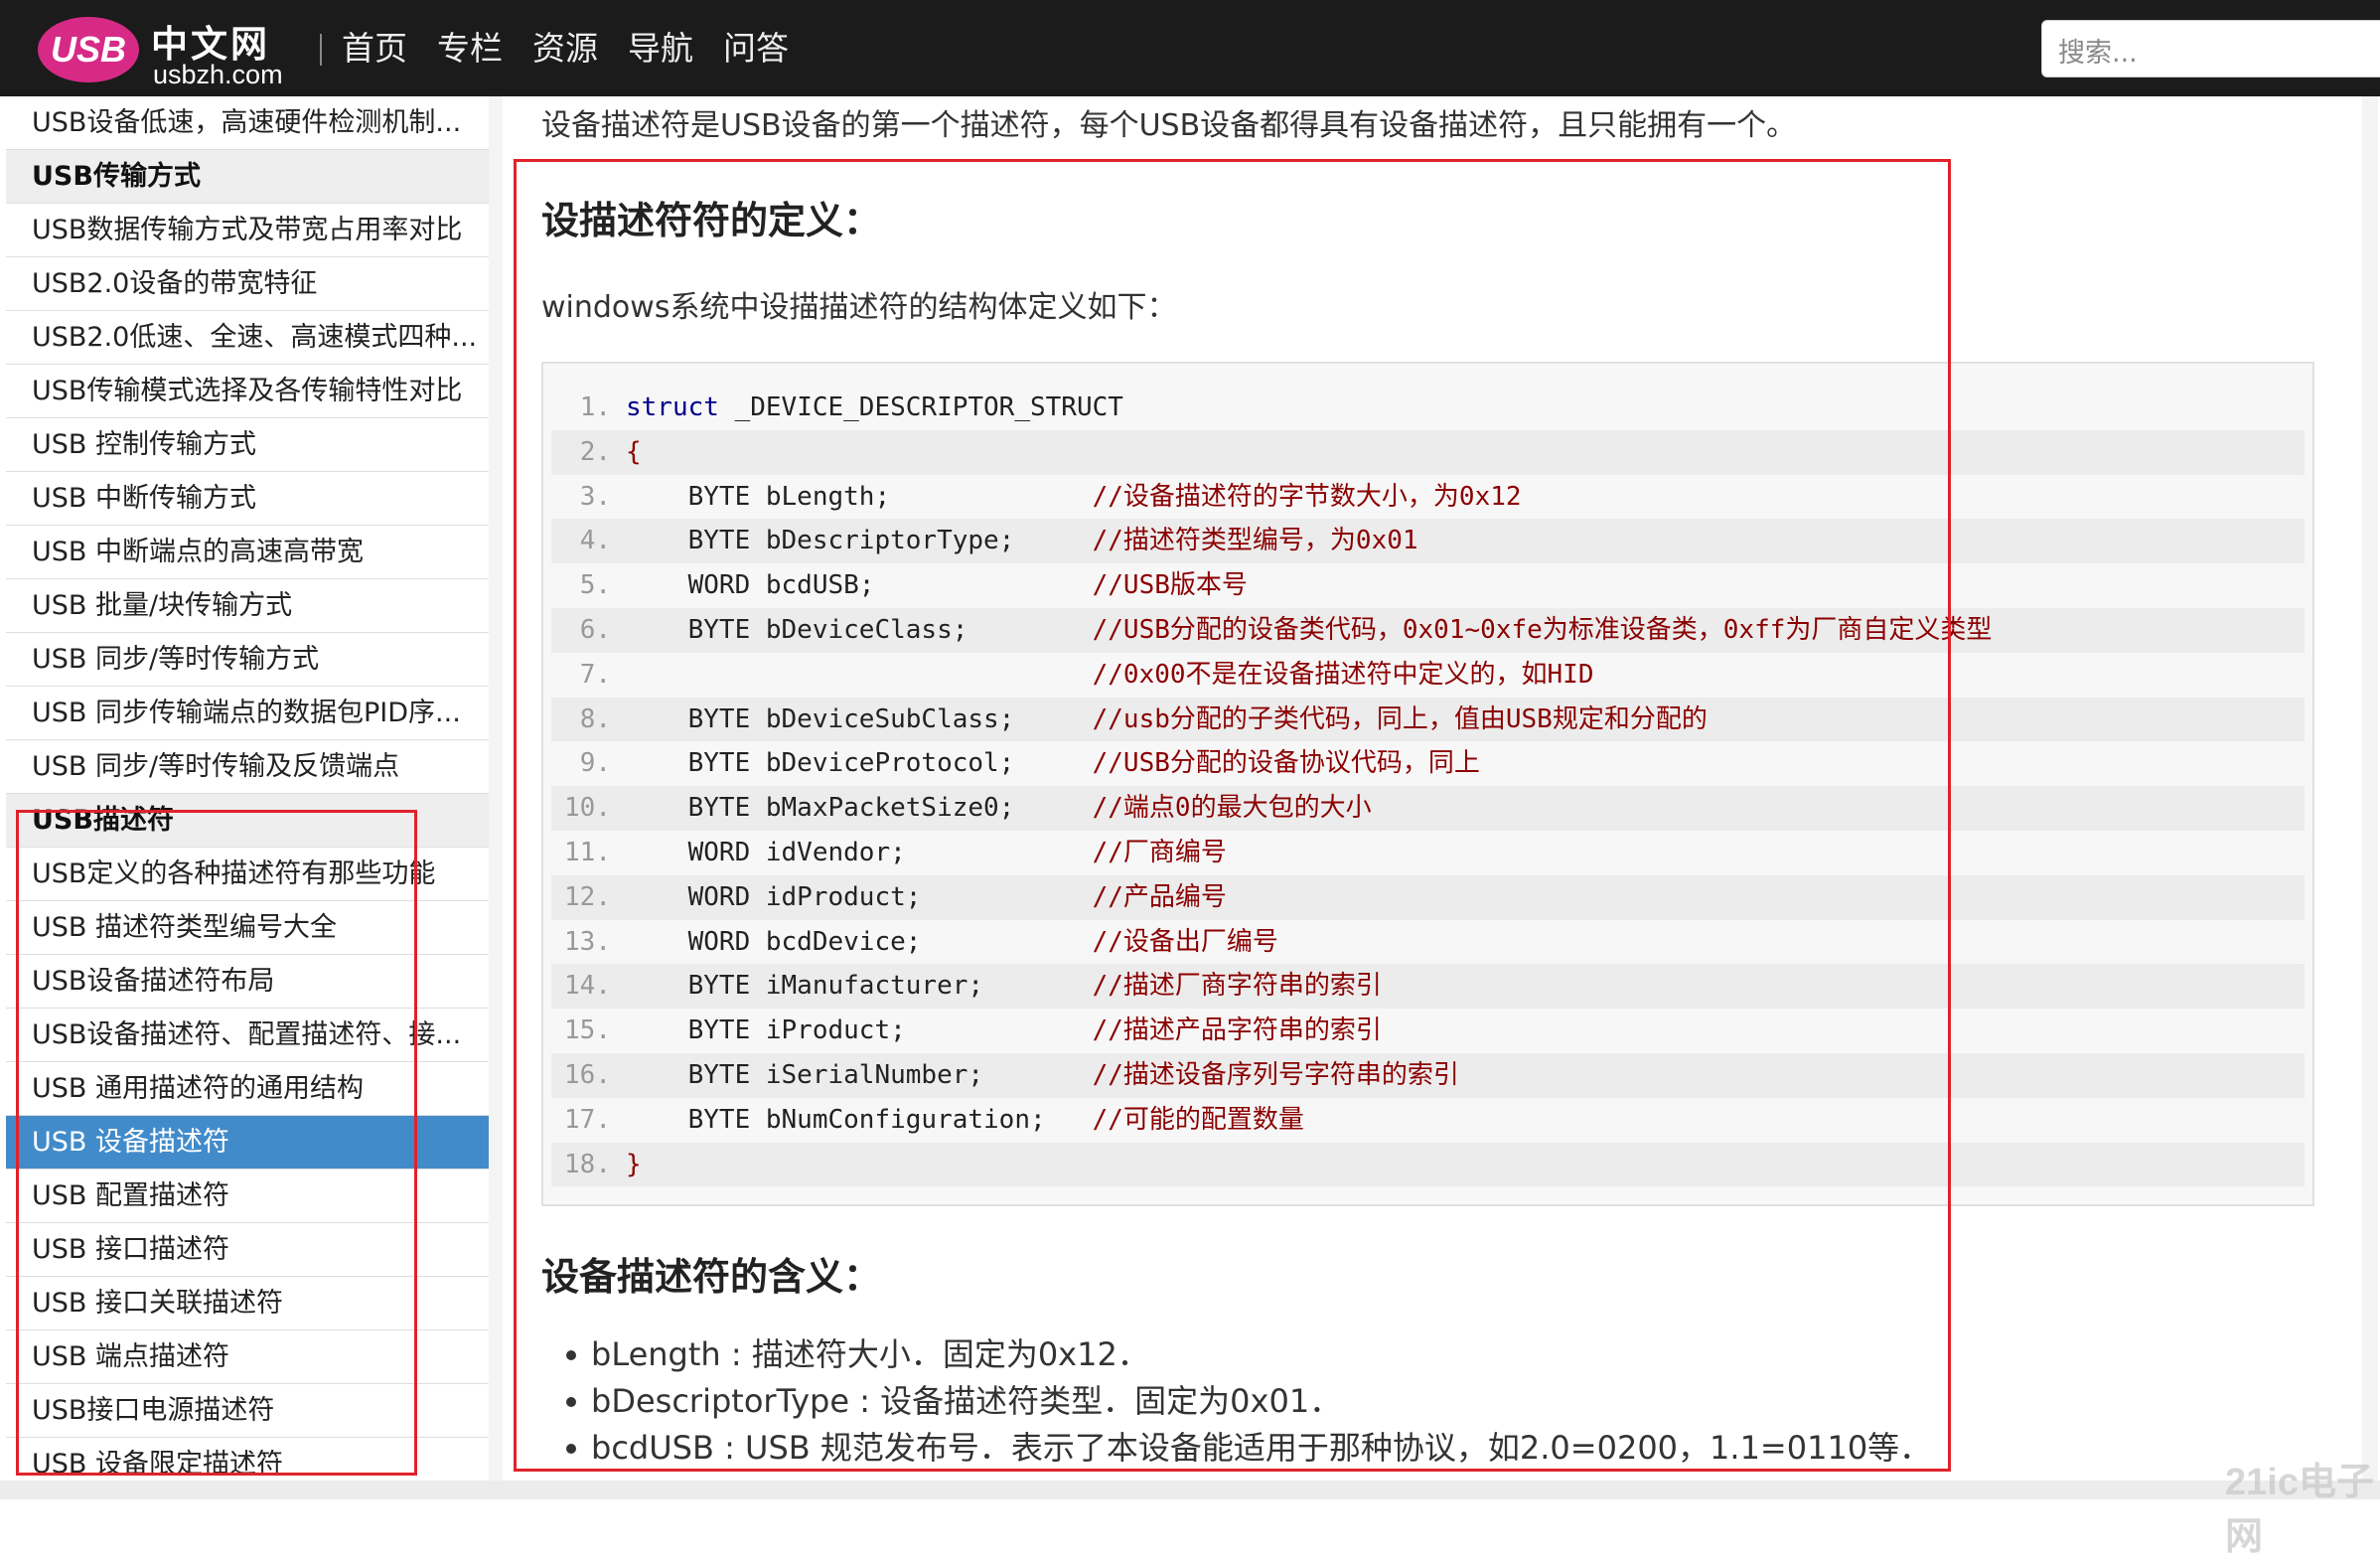 The image size is (2380, 1560). What do you see at coordinates (1428, 1031) in the screenshot?
I see `code-line: 15. BYTE iProduct; //描述产品字符串的索引` at bounding box center [1428, 1031].